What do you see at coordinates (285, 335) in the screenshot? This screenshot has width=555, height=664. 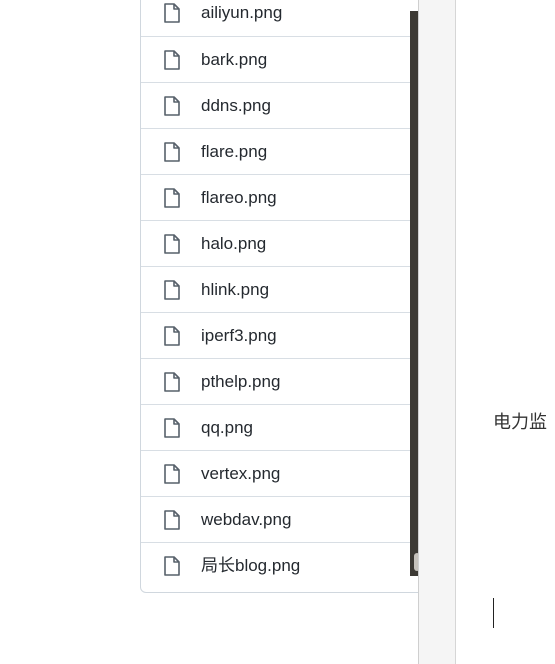 I see `file-row: iperf3.png` at bounding box center [285, 335].